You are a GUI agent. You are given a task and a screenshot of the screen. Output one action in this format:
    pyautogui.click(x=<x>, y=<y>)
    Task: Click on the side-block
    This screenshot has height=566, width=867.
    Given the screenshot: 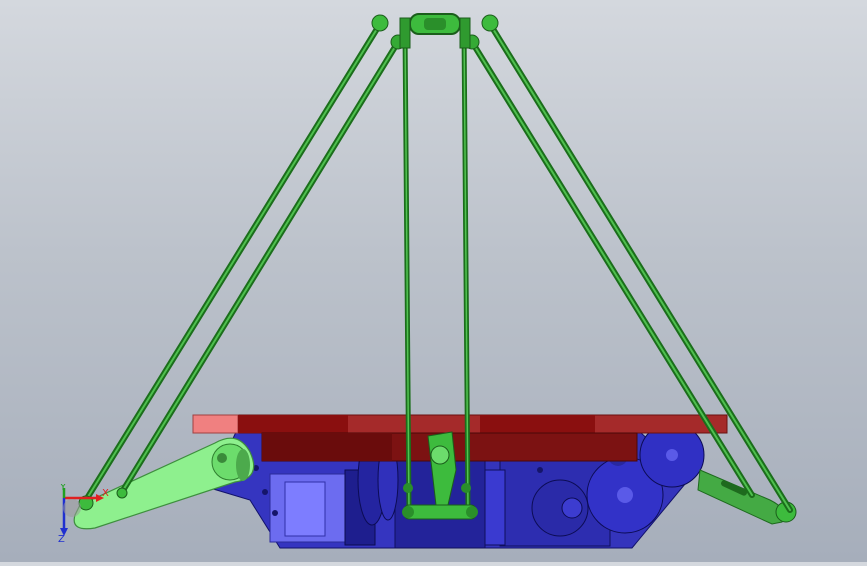 What is the action you would take?
    pyautogui.click(x=495, y=507)
    